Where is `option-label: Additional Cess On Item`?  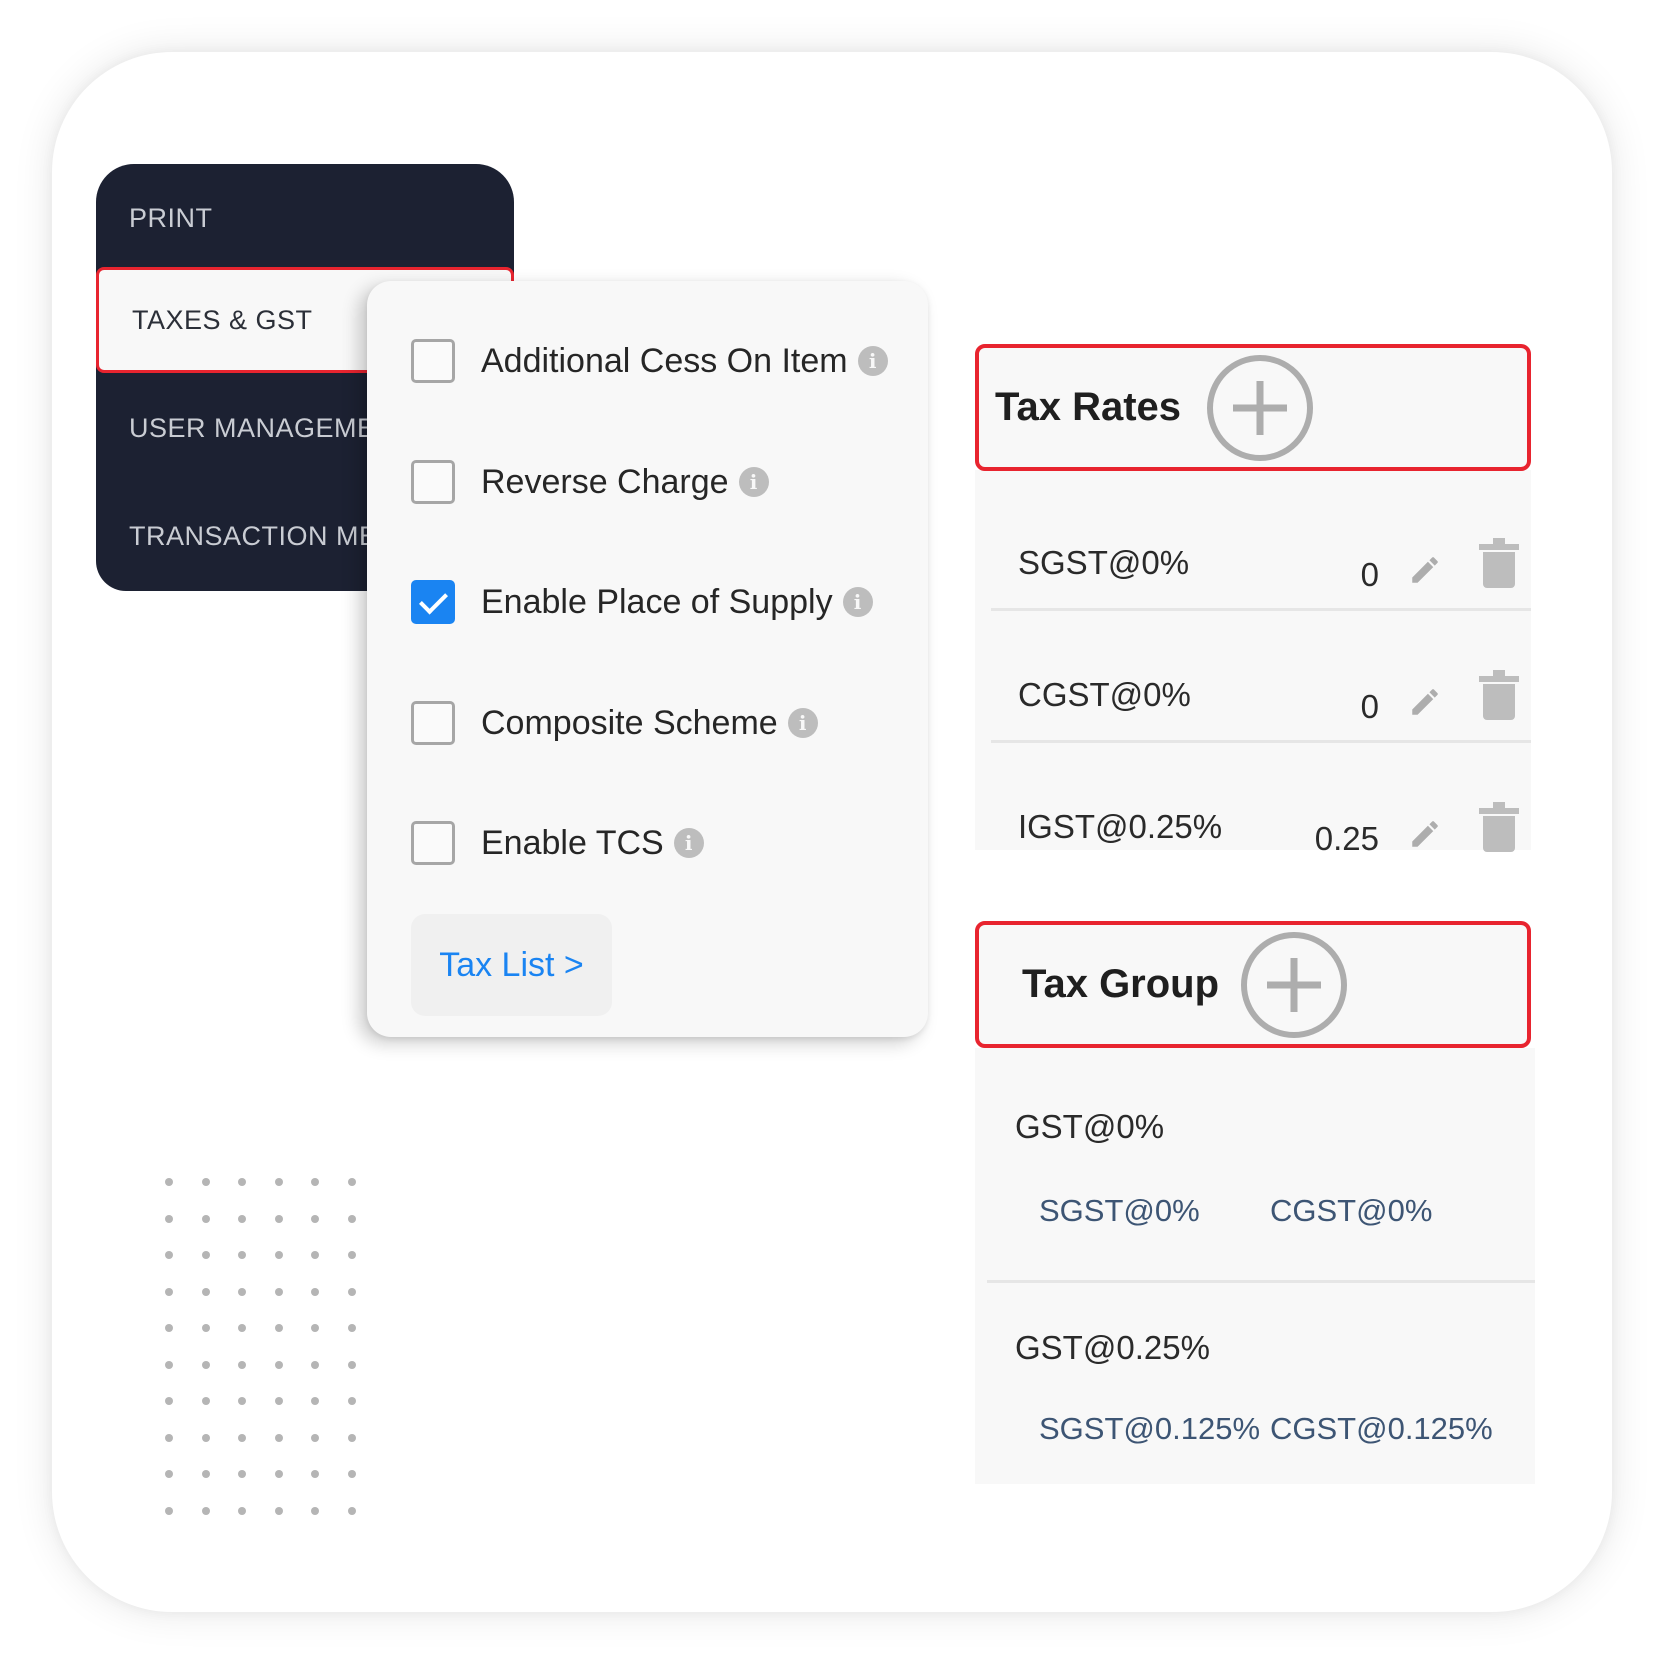 option-label: Additional Cess On Item is located at coordinates (664, 360).